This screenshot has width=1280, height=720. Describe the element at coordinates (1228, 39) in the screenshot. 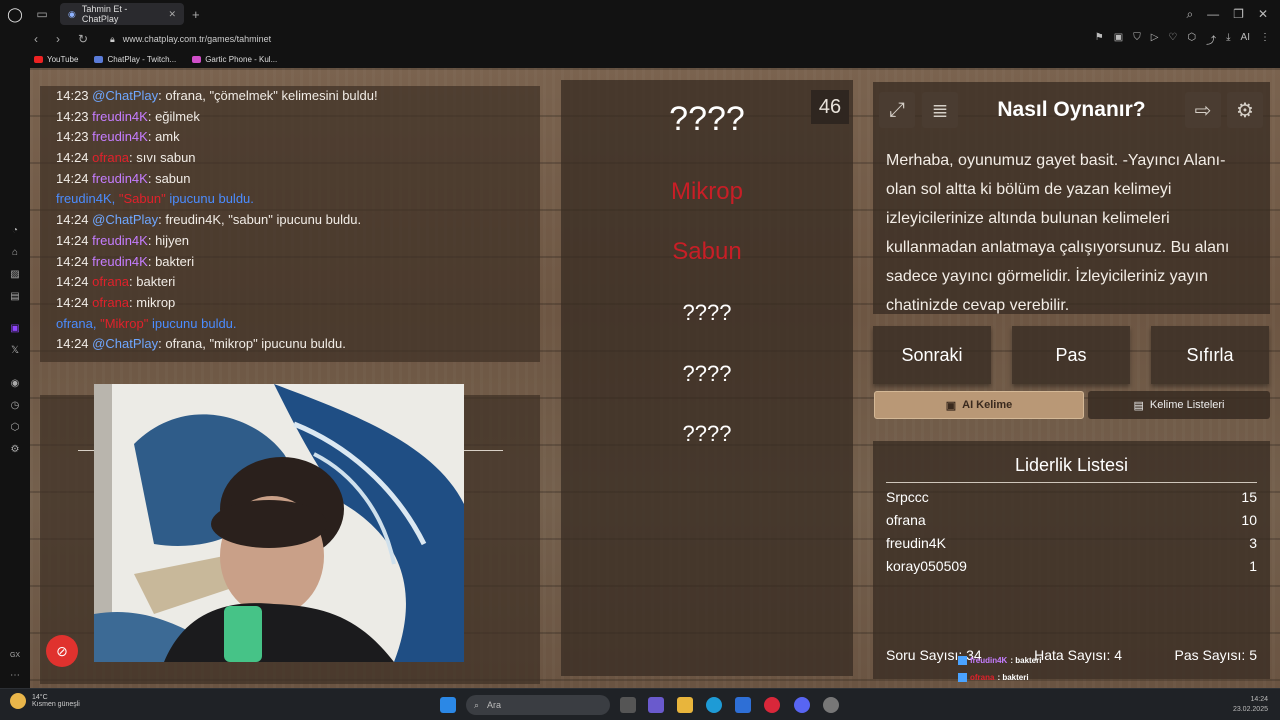

I see `download-icon: ⤓` at that location.